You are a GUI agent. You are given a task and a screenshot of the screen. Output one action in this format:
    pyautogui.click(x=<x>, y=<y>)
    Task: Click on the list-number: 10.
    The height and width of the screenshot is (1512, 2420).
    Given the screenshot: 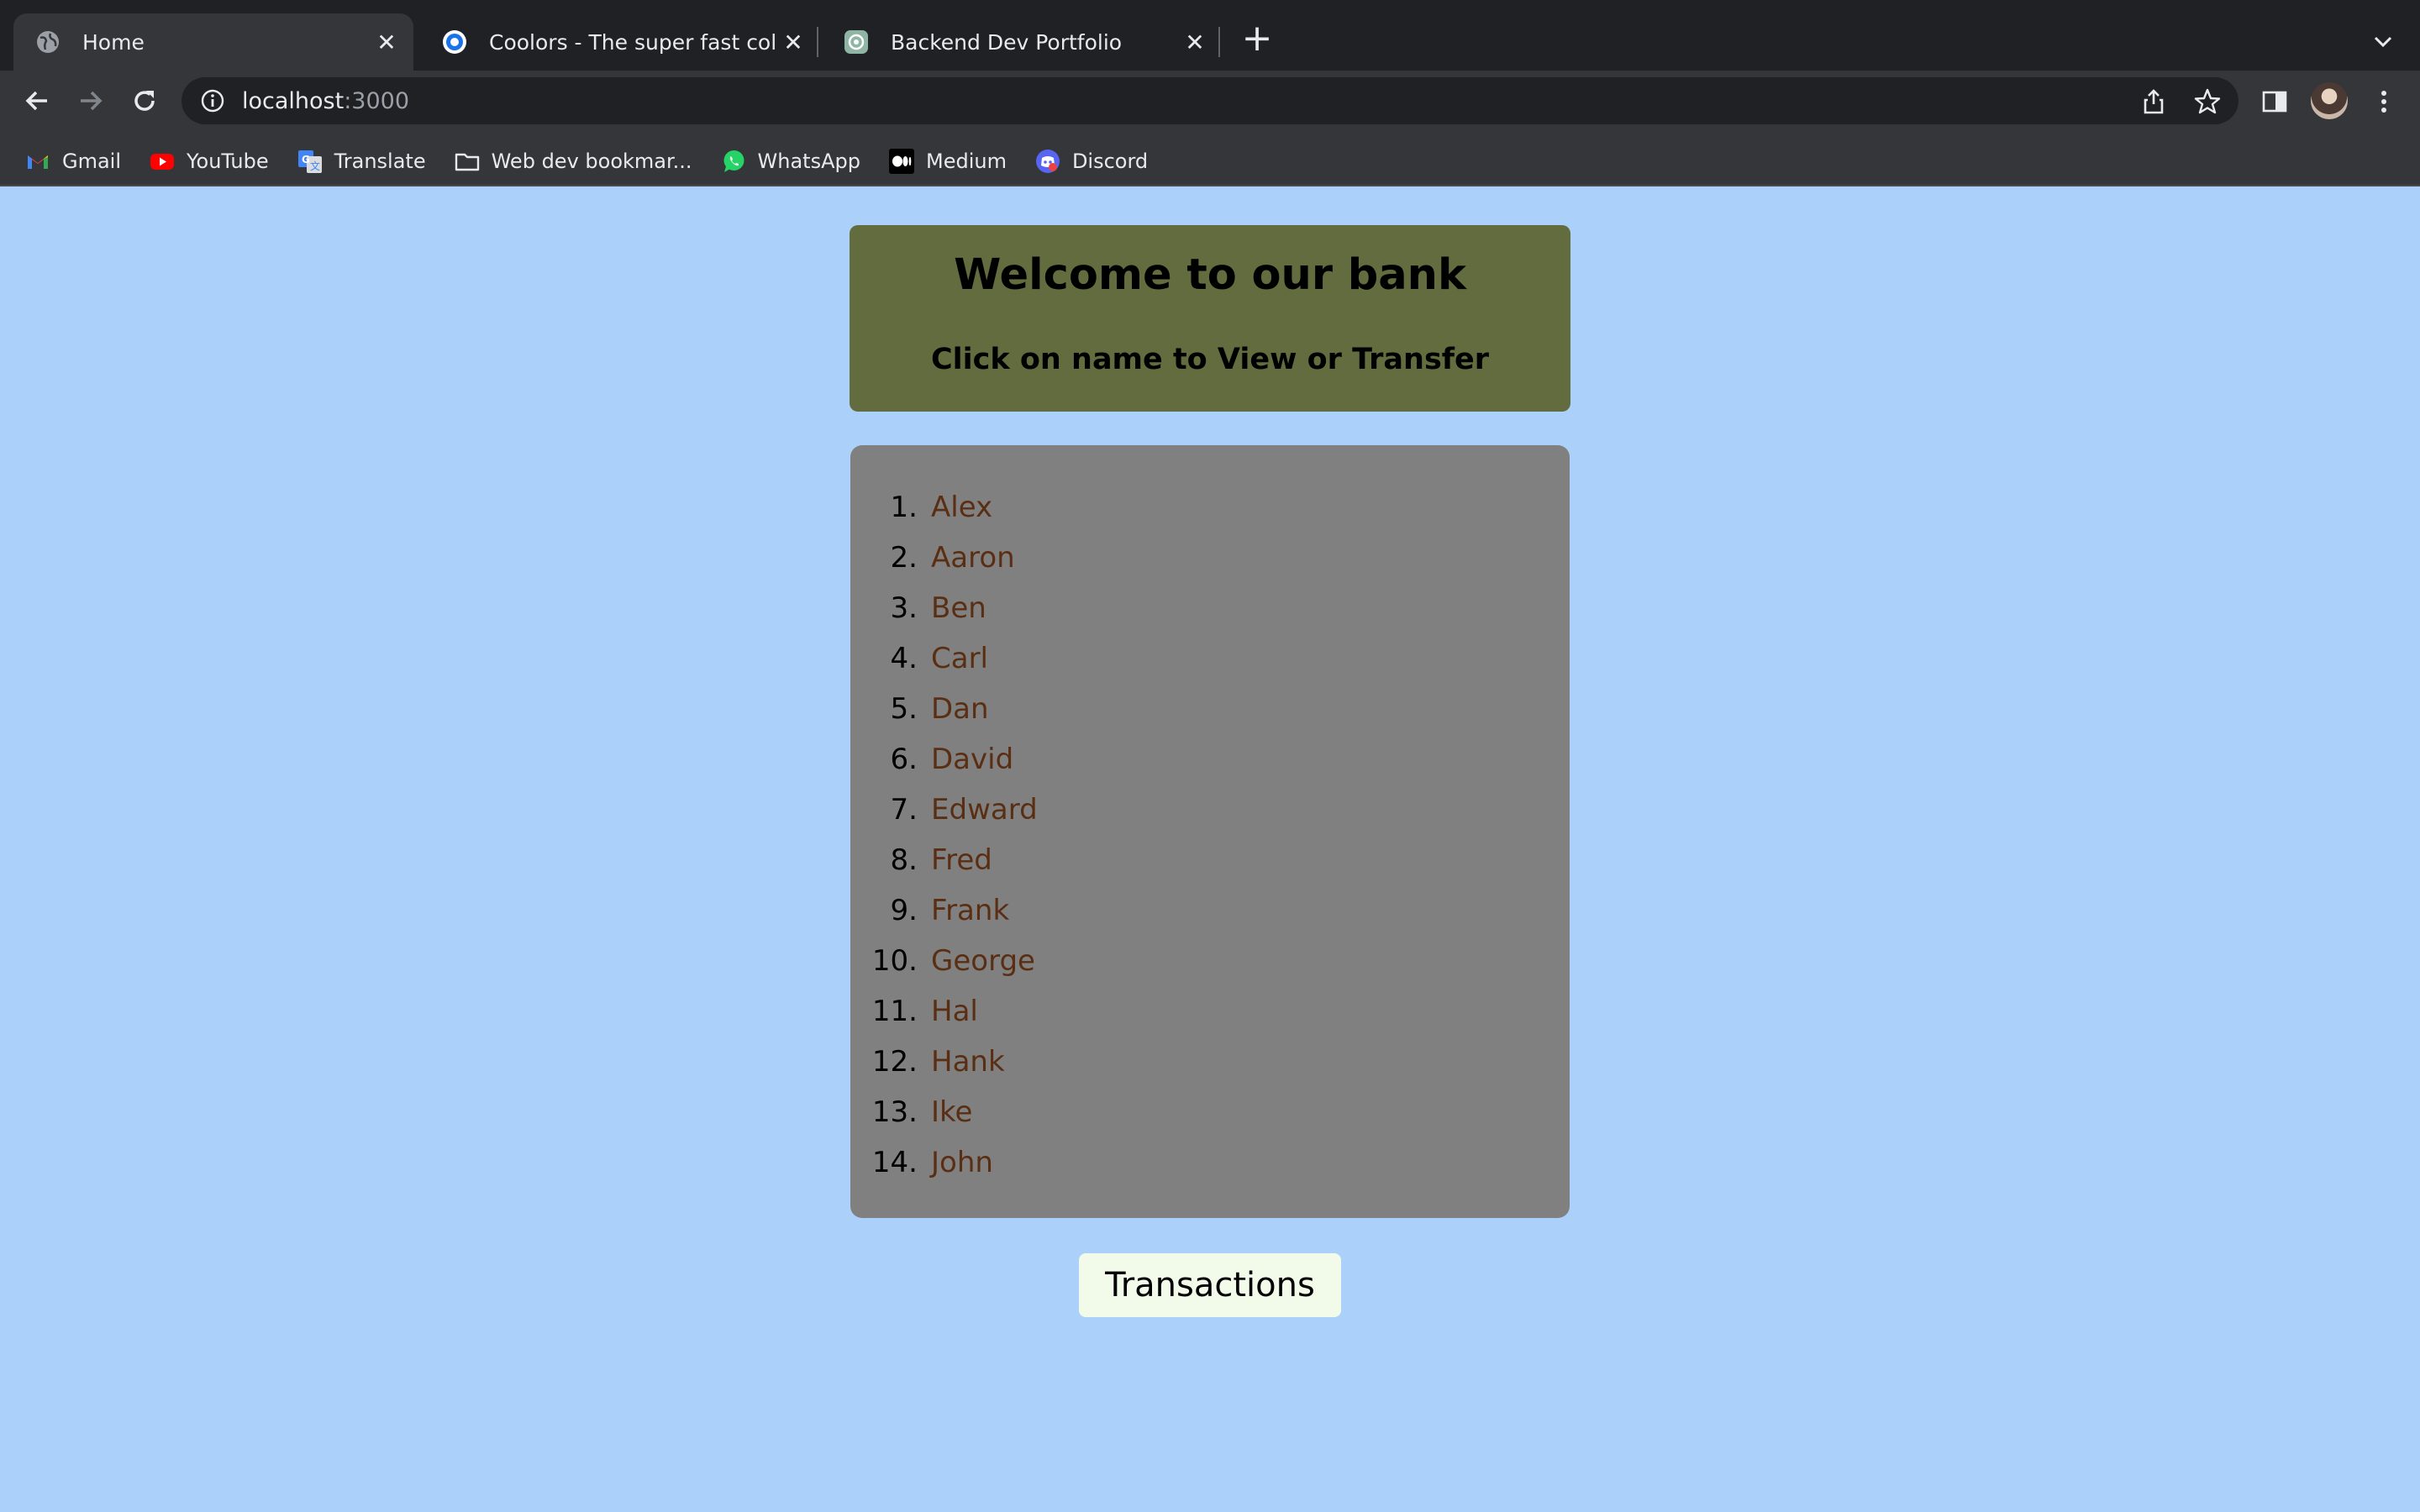 What is the action you would take?
    pyautogui.click(x=895, y=961)
    